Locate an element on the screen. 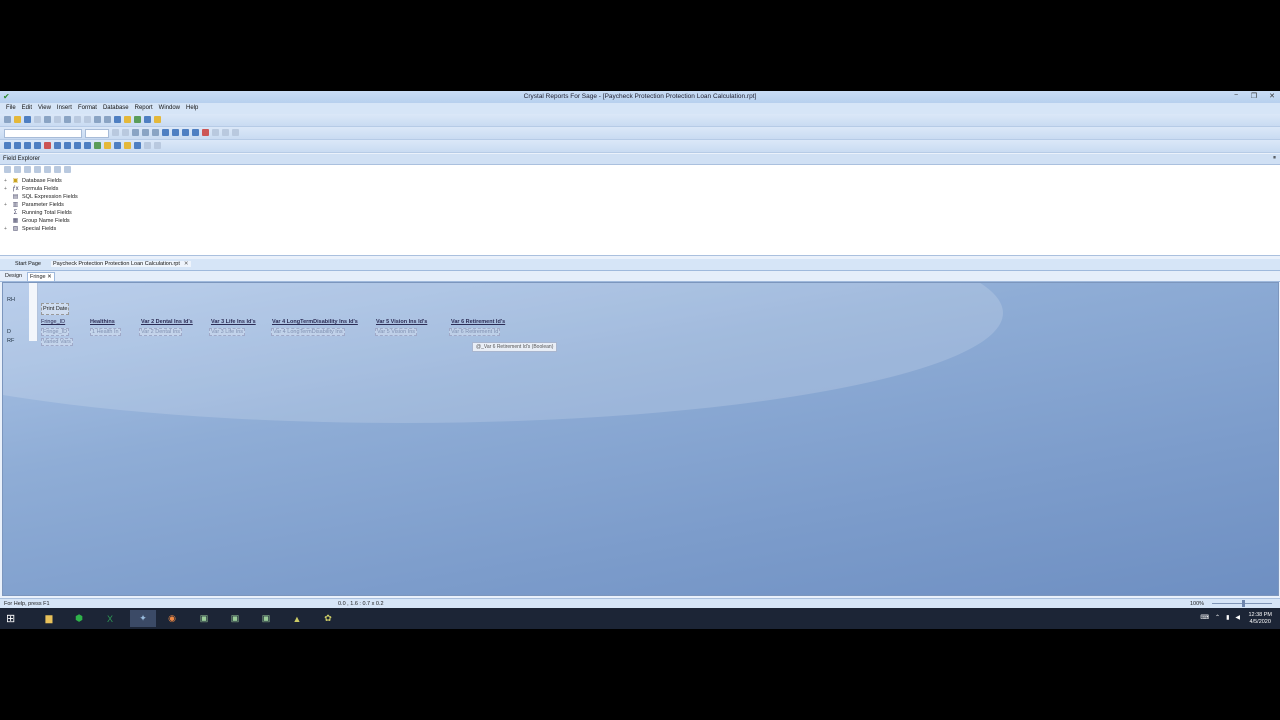  menu-help: Help is located at coordinates (192, 108).